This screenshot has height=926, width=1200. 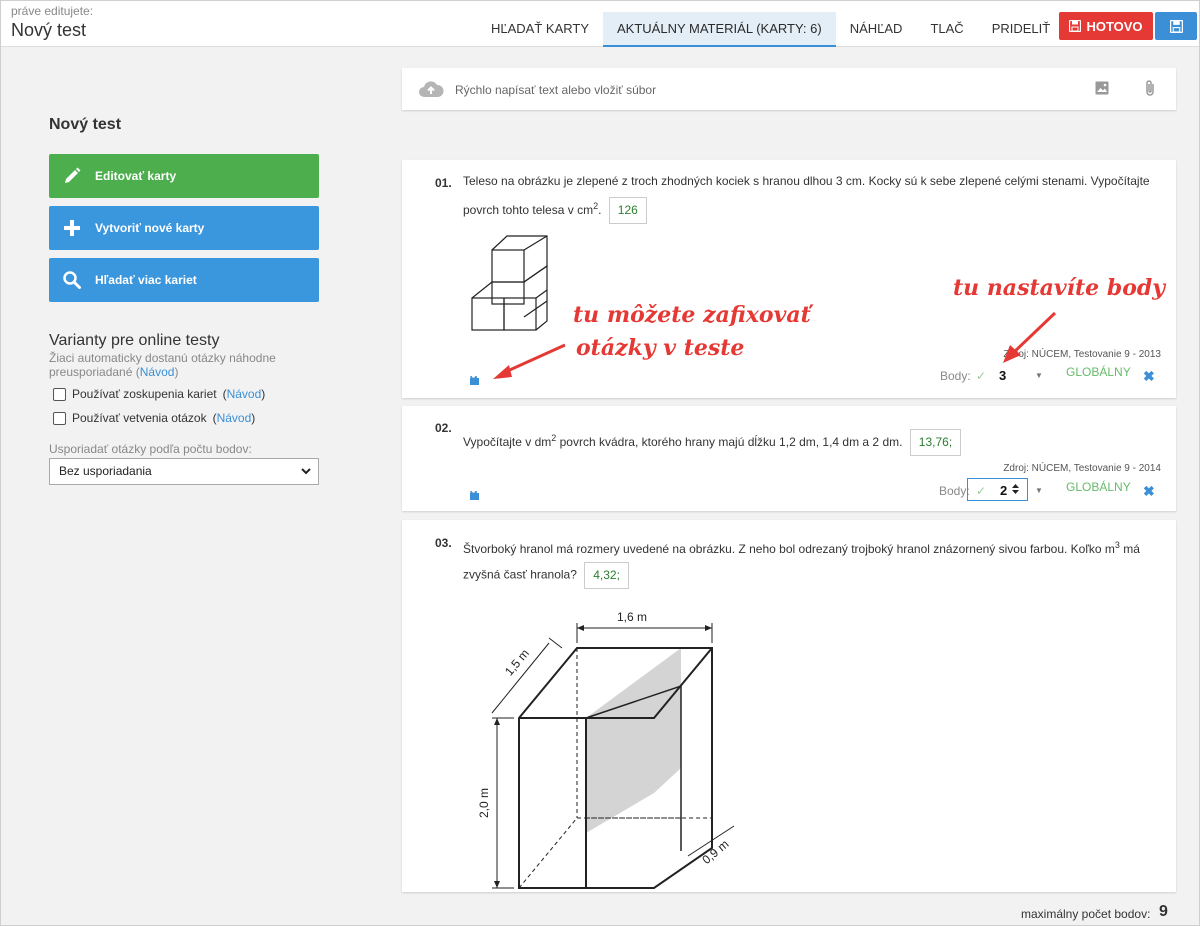 What do you see at coordinates (1059, 288) in the screenshot?
I see `points-hint: tu nastavíte body` at bounding box center [1059, 288].